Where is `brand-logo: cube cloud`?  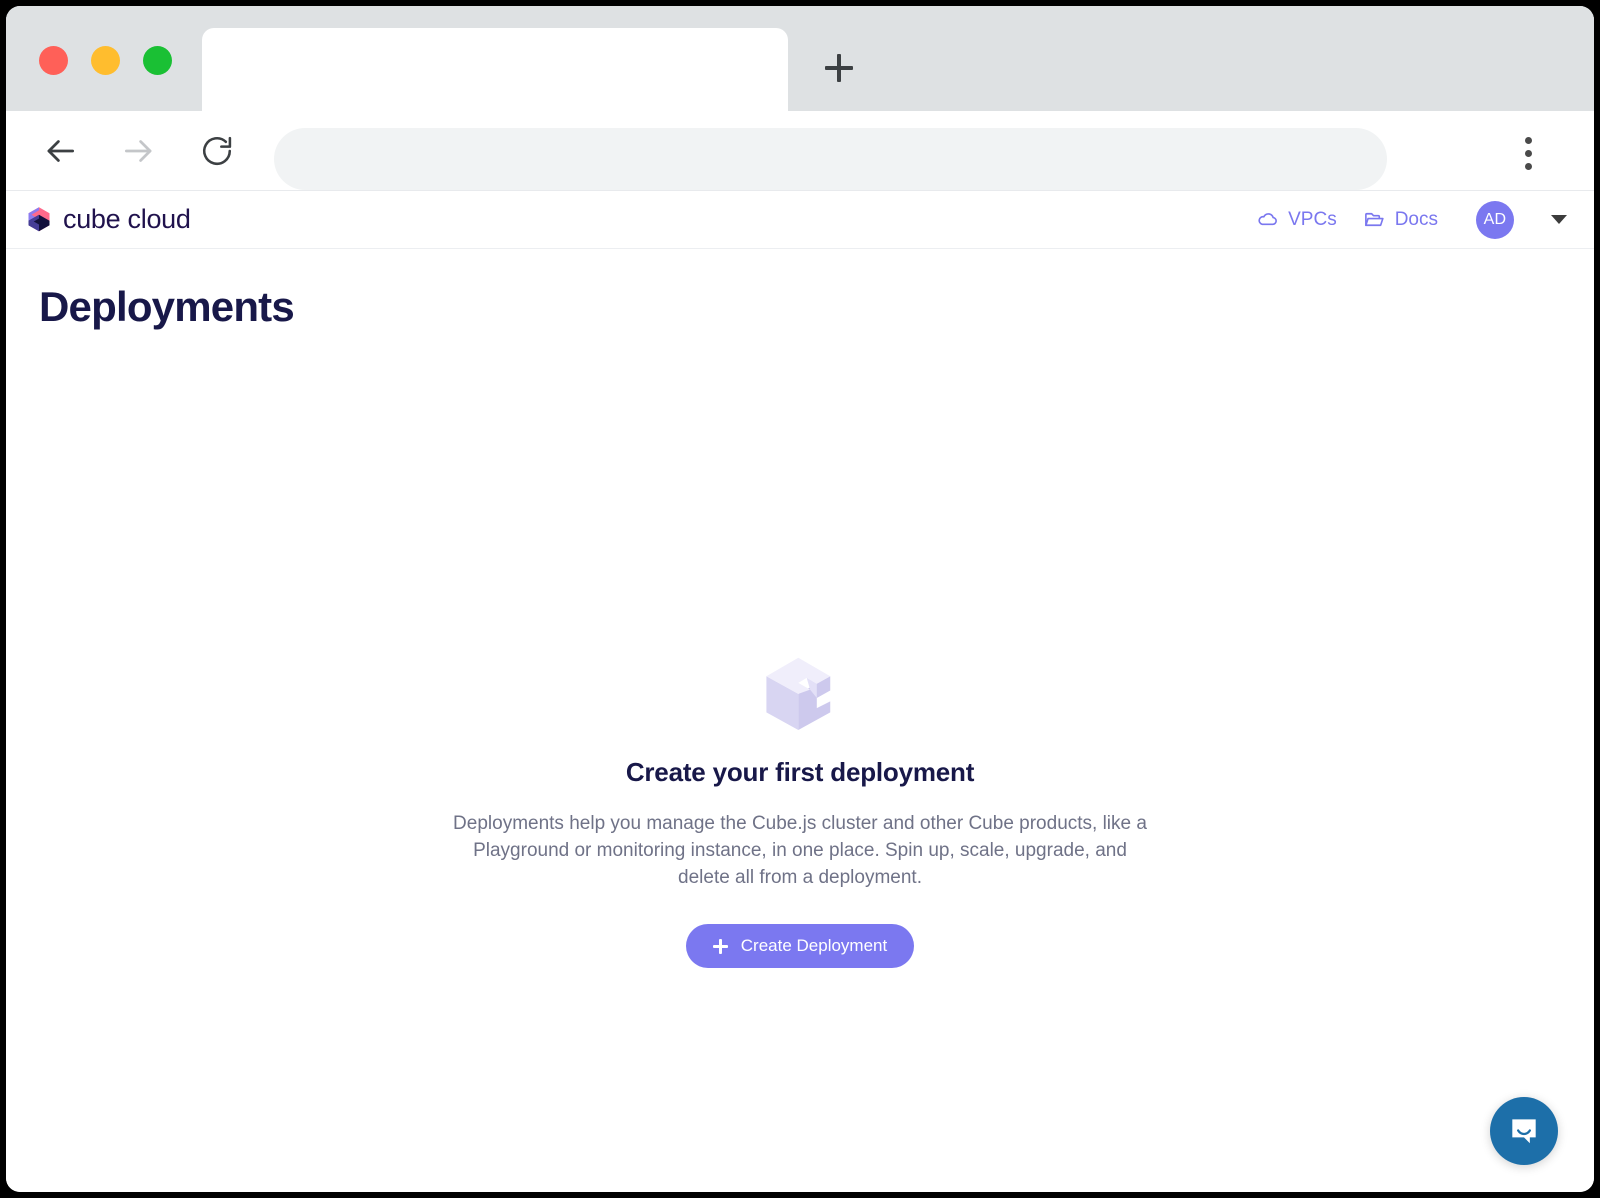 brand-logo: cube cloud is located at coordinates (107, 220).